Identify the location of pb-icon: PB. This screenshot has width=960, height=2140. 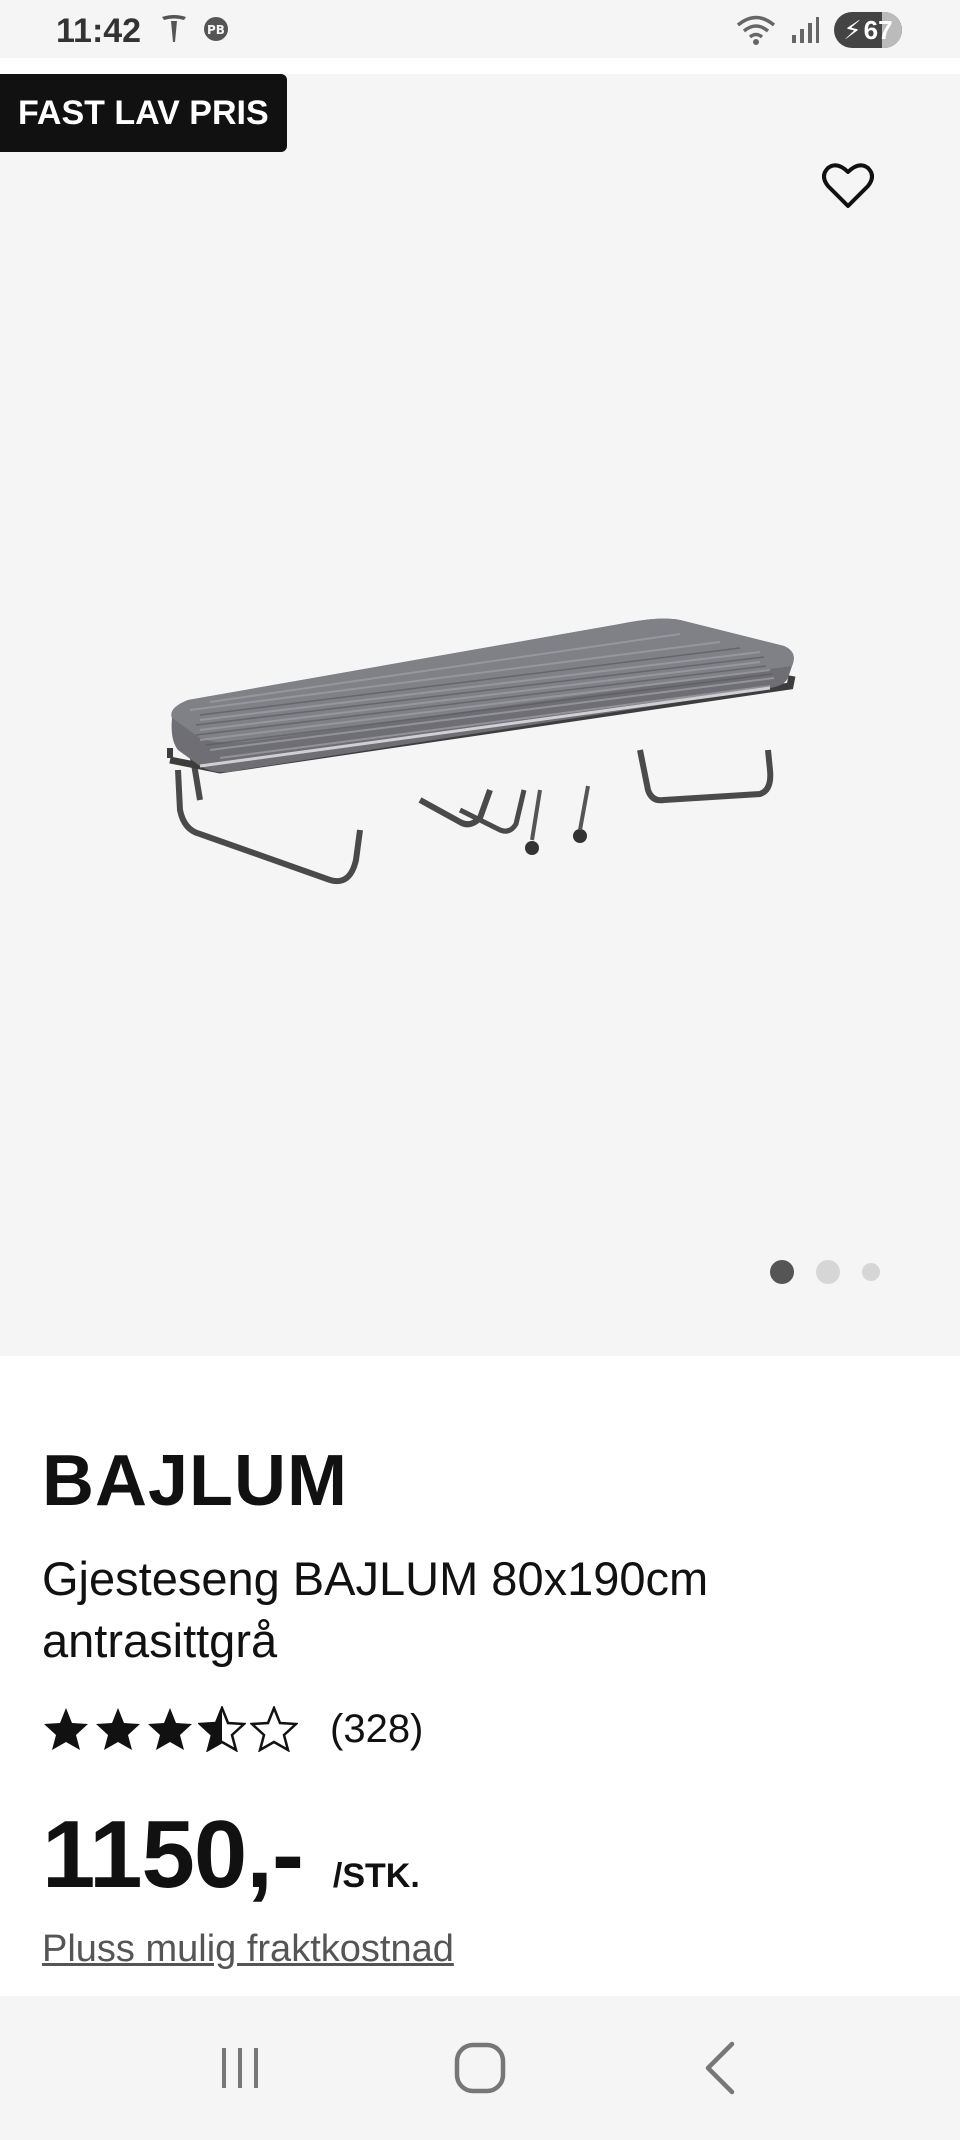
(216, 29).